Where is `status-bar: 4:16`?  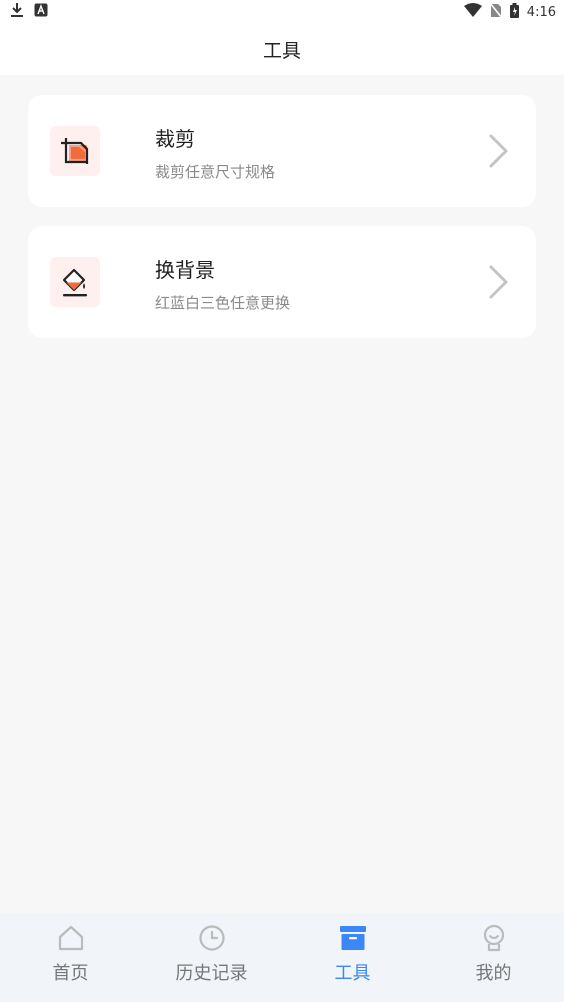
status-bar: 4:16 is located at coordinates (282, 12).